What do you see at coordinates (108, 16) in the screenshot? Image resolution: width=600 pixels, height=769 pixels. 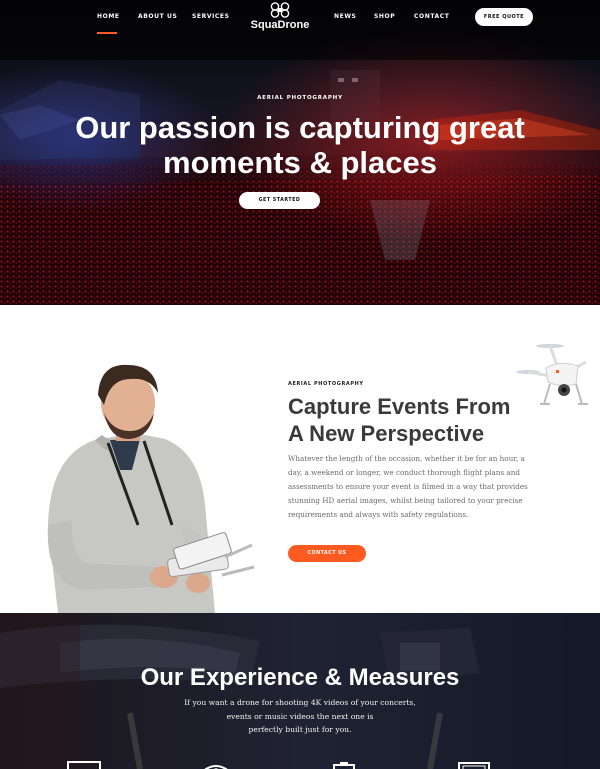 I see `nav-home: HOME` at bounding box center [108, 16].